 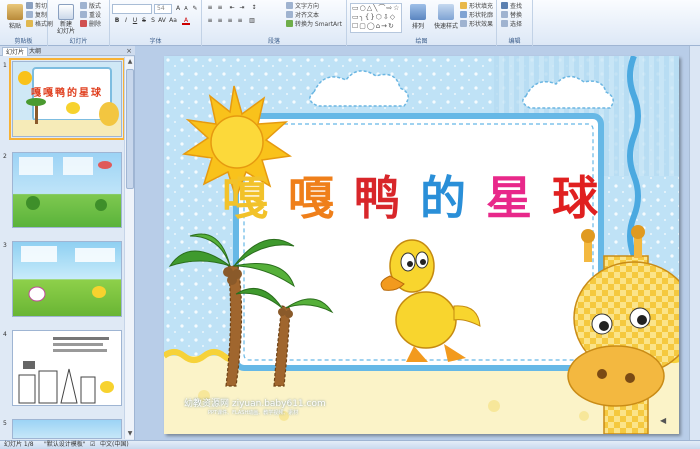 I want to click on pane-tabs: 幻灯片 大纲 ×, so click(x=67, y=51).